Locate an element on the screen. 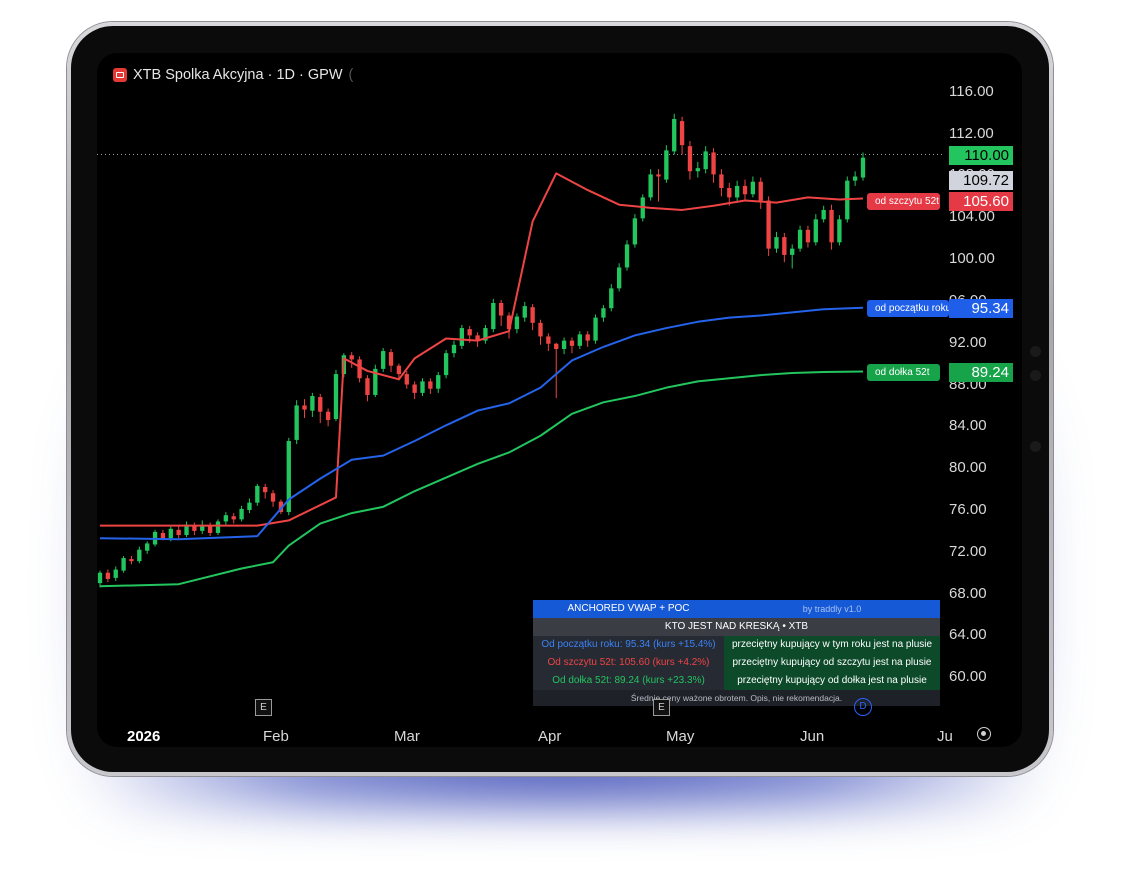 This screenshot has height=891, width=1121. price-tag: 95.34 is located at coordinates (981, 308).